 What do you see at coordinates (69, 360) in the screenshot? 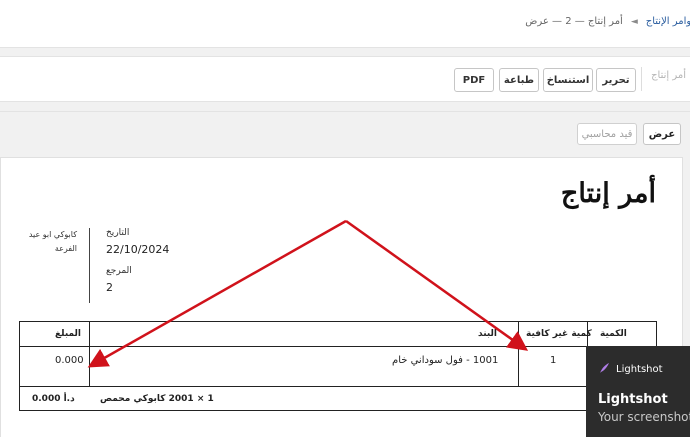
I see `cell-amount: 0.000` at bounding box center [69, 360].